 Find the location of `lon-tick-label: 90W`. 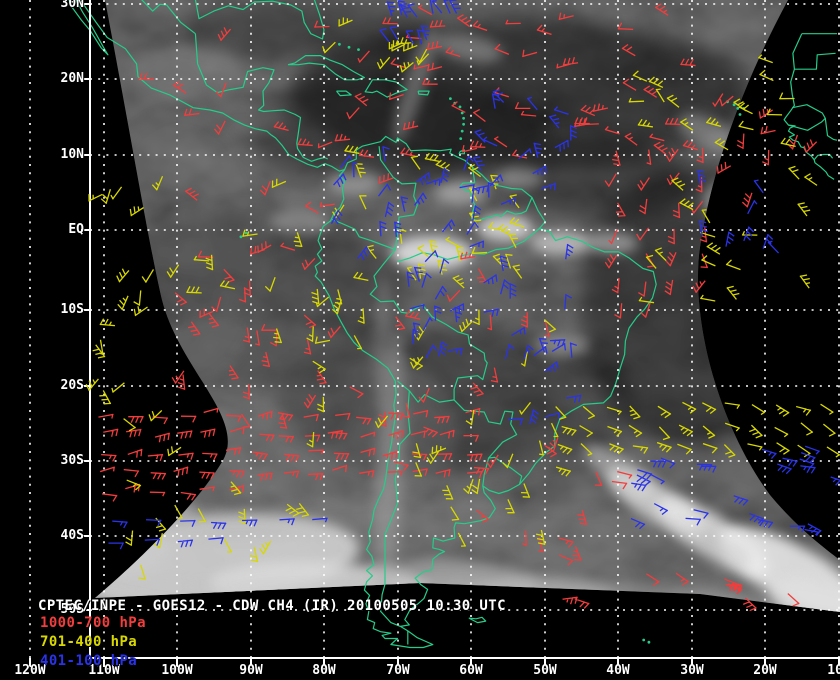

lon-tick-label: 90W is located at coordinates (251, 670).